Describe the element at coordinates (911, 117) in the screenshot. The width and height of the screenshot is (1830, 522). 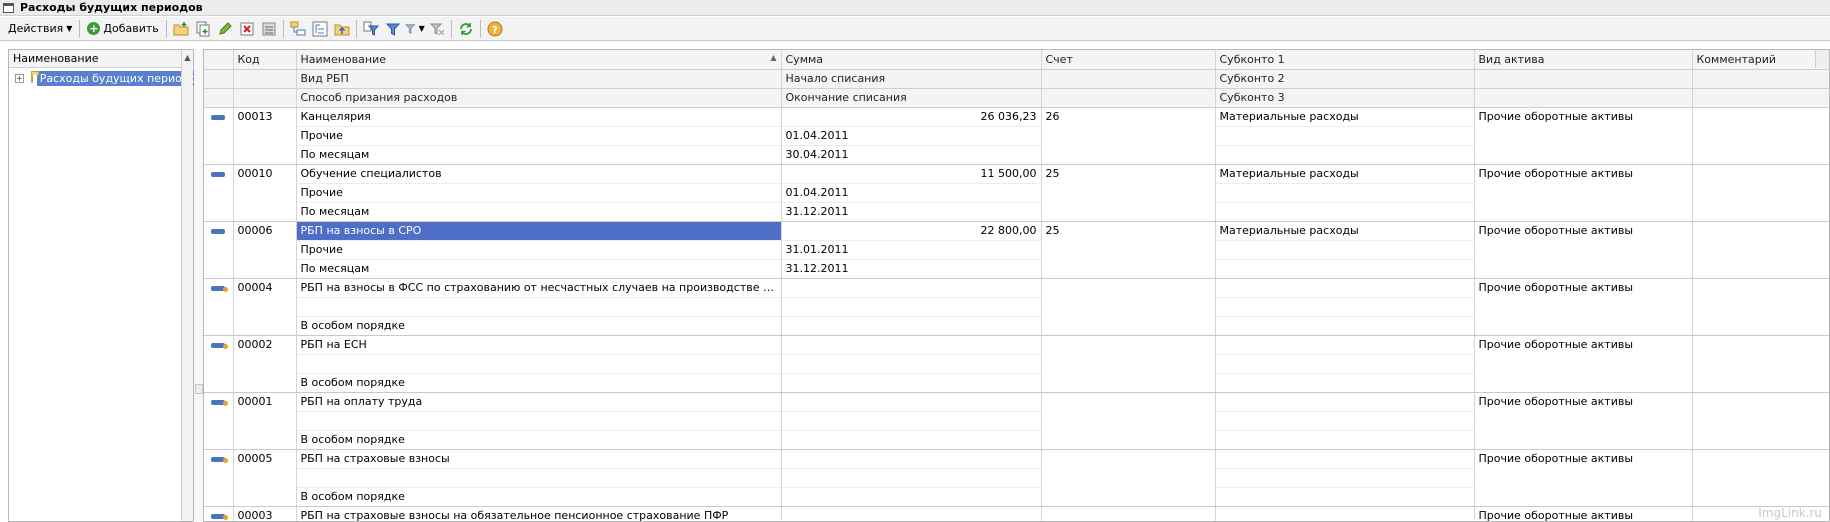
I see `cell-sum: 26 036,23` at that location.